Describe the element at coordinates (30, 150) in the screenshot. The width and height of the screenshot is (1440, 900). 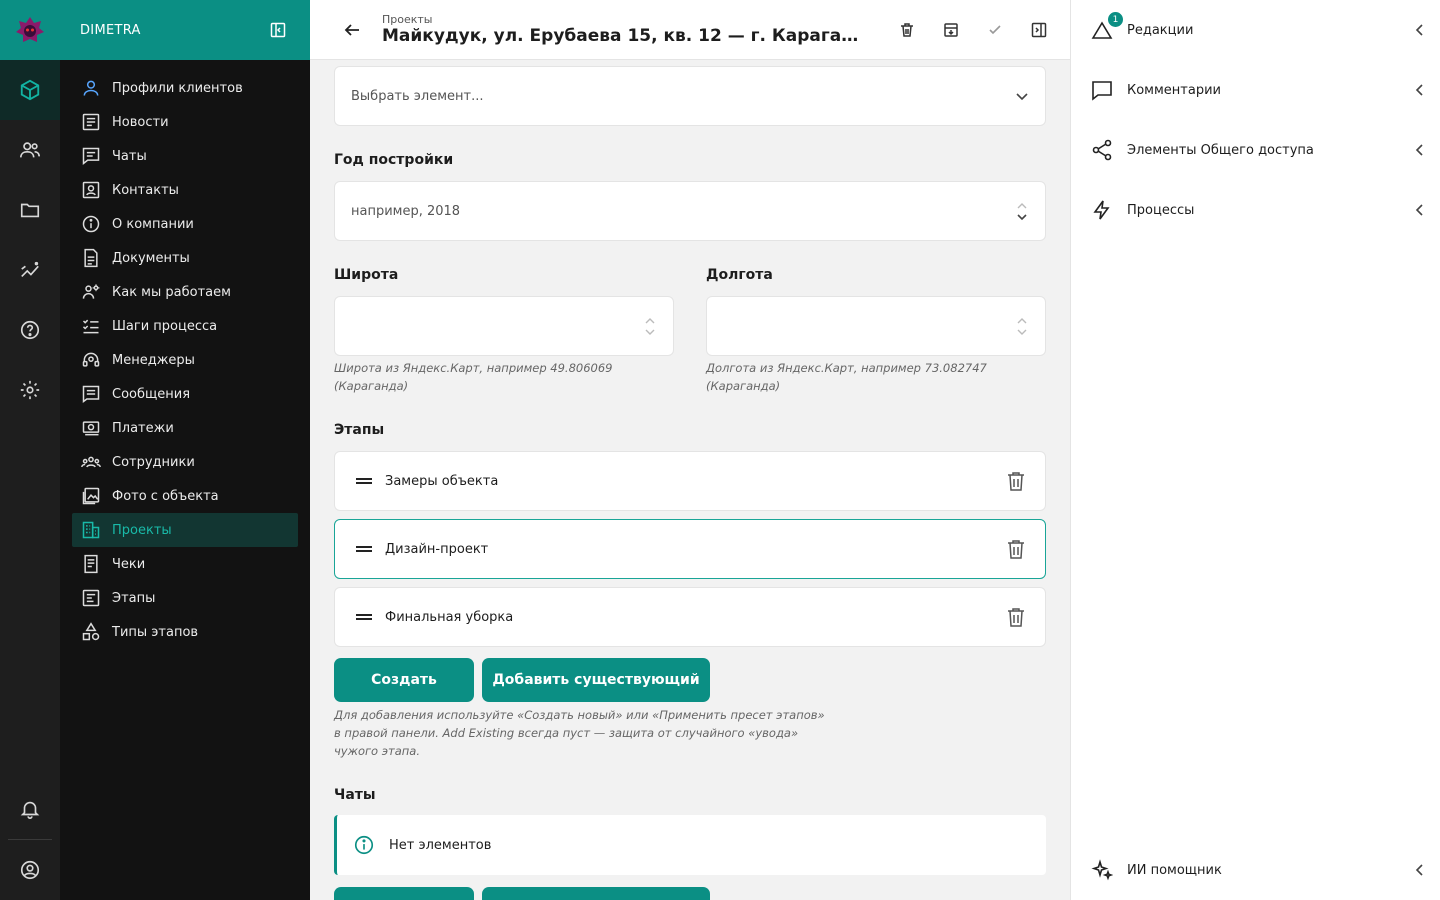
I see `rail-users-button` at that location.